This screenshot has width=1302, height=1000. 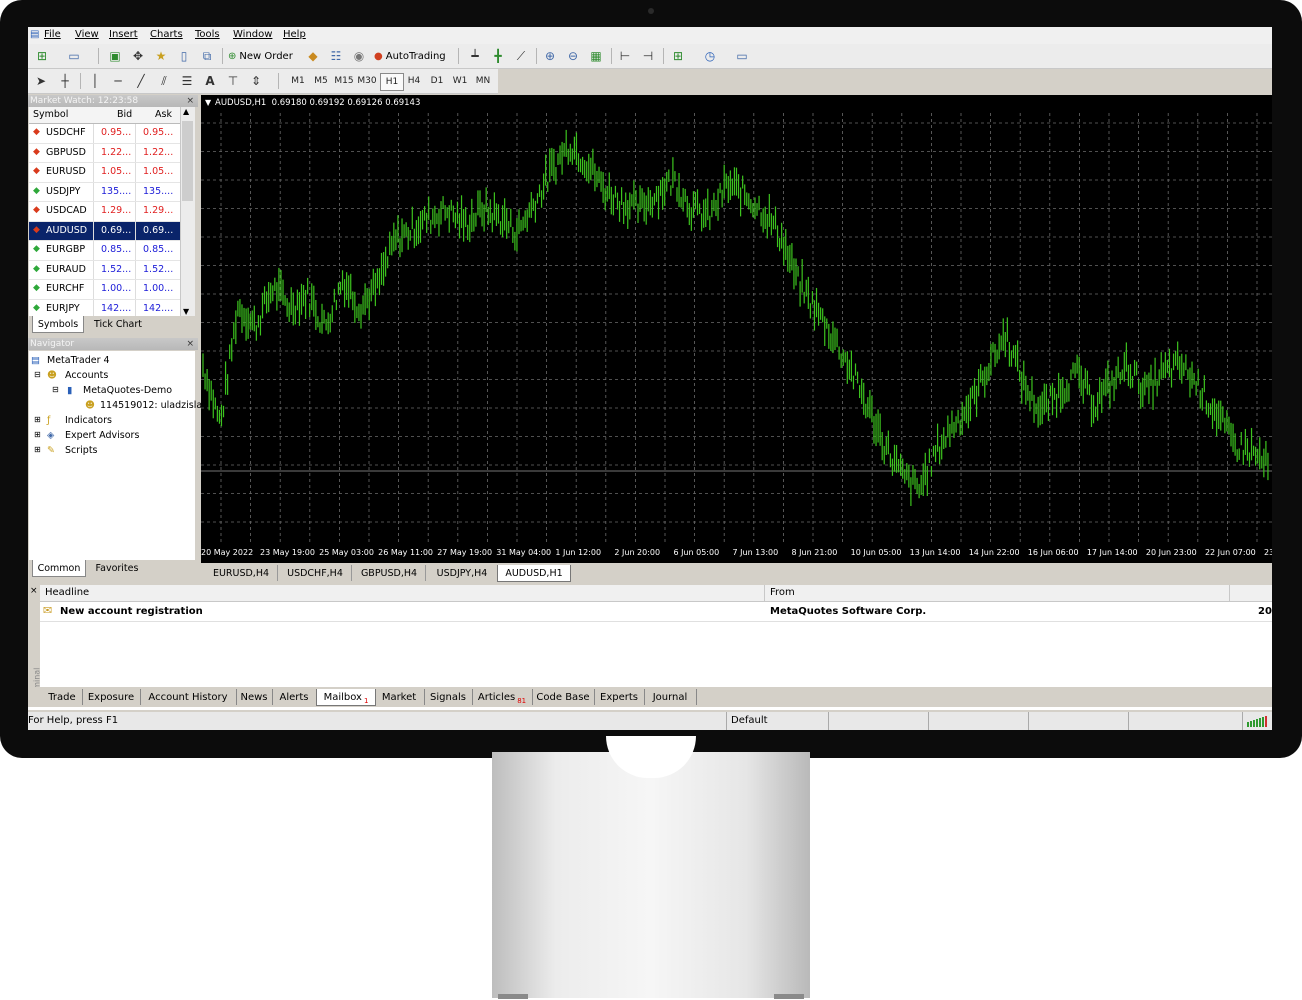 I want to click on column-from: From, so click(x=997, y=593).